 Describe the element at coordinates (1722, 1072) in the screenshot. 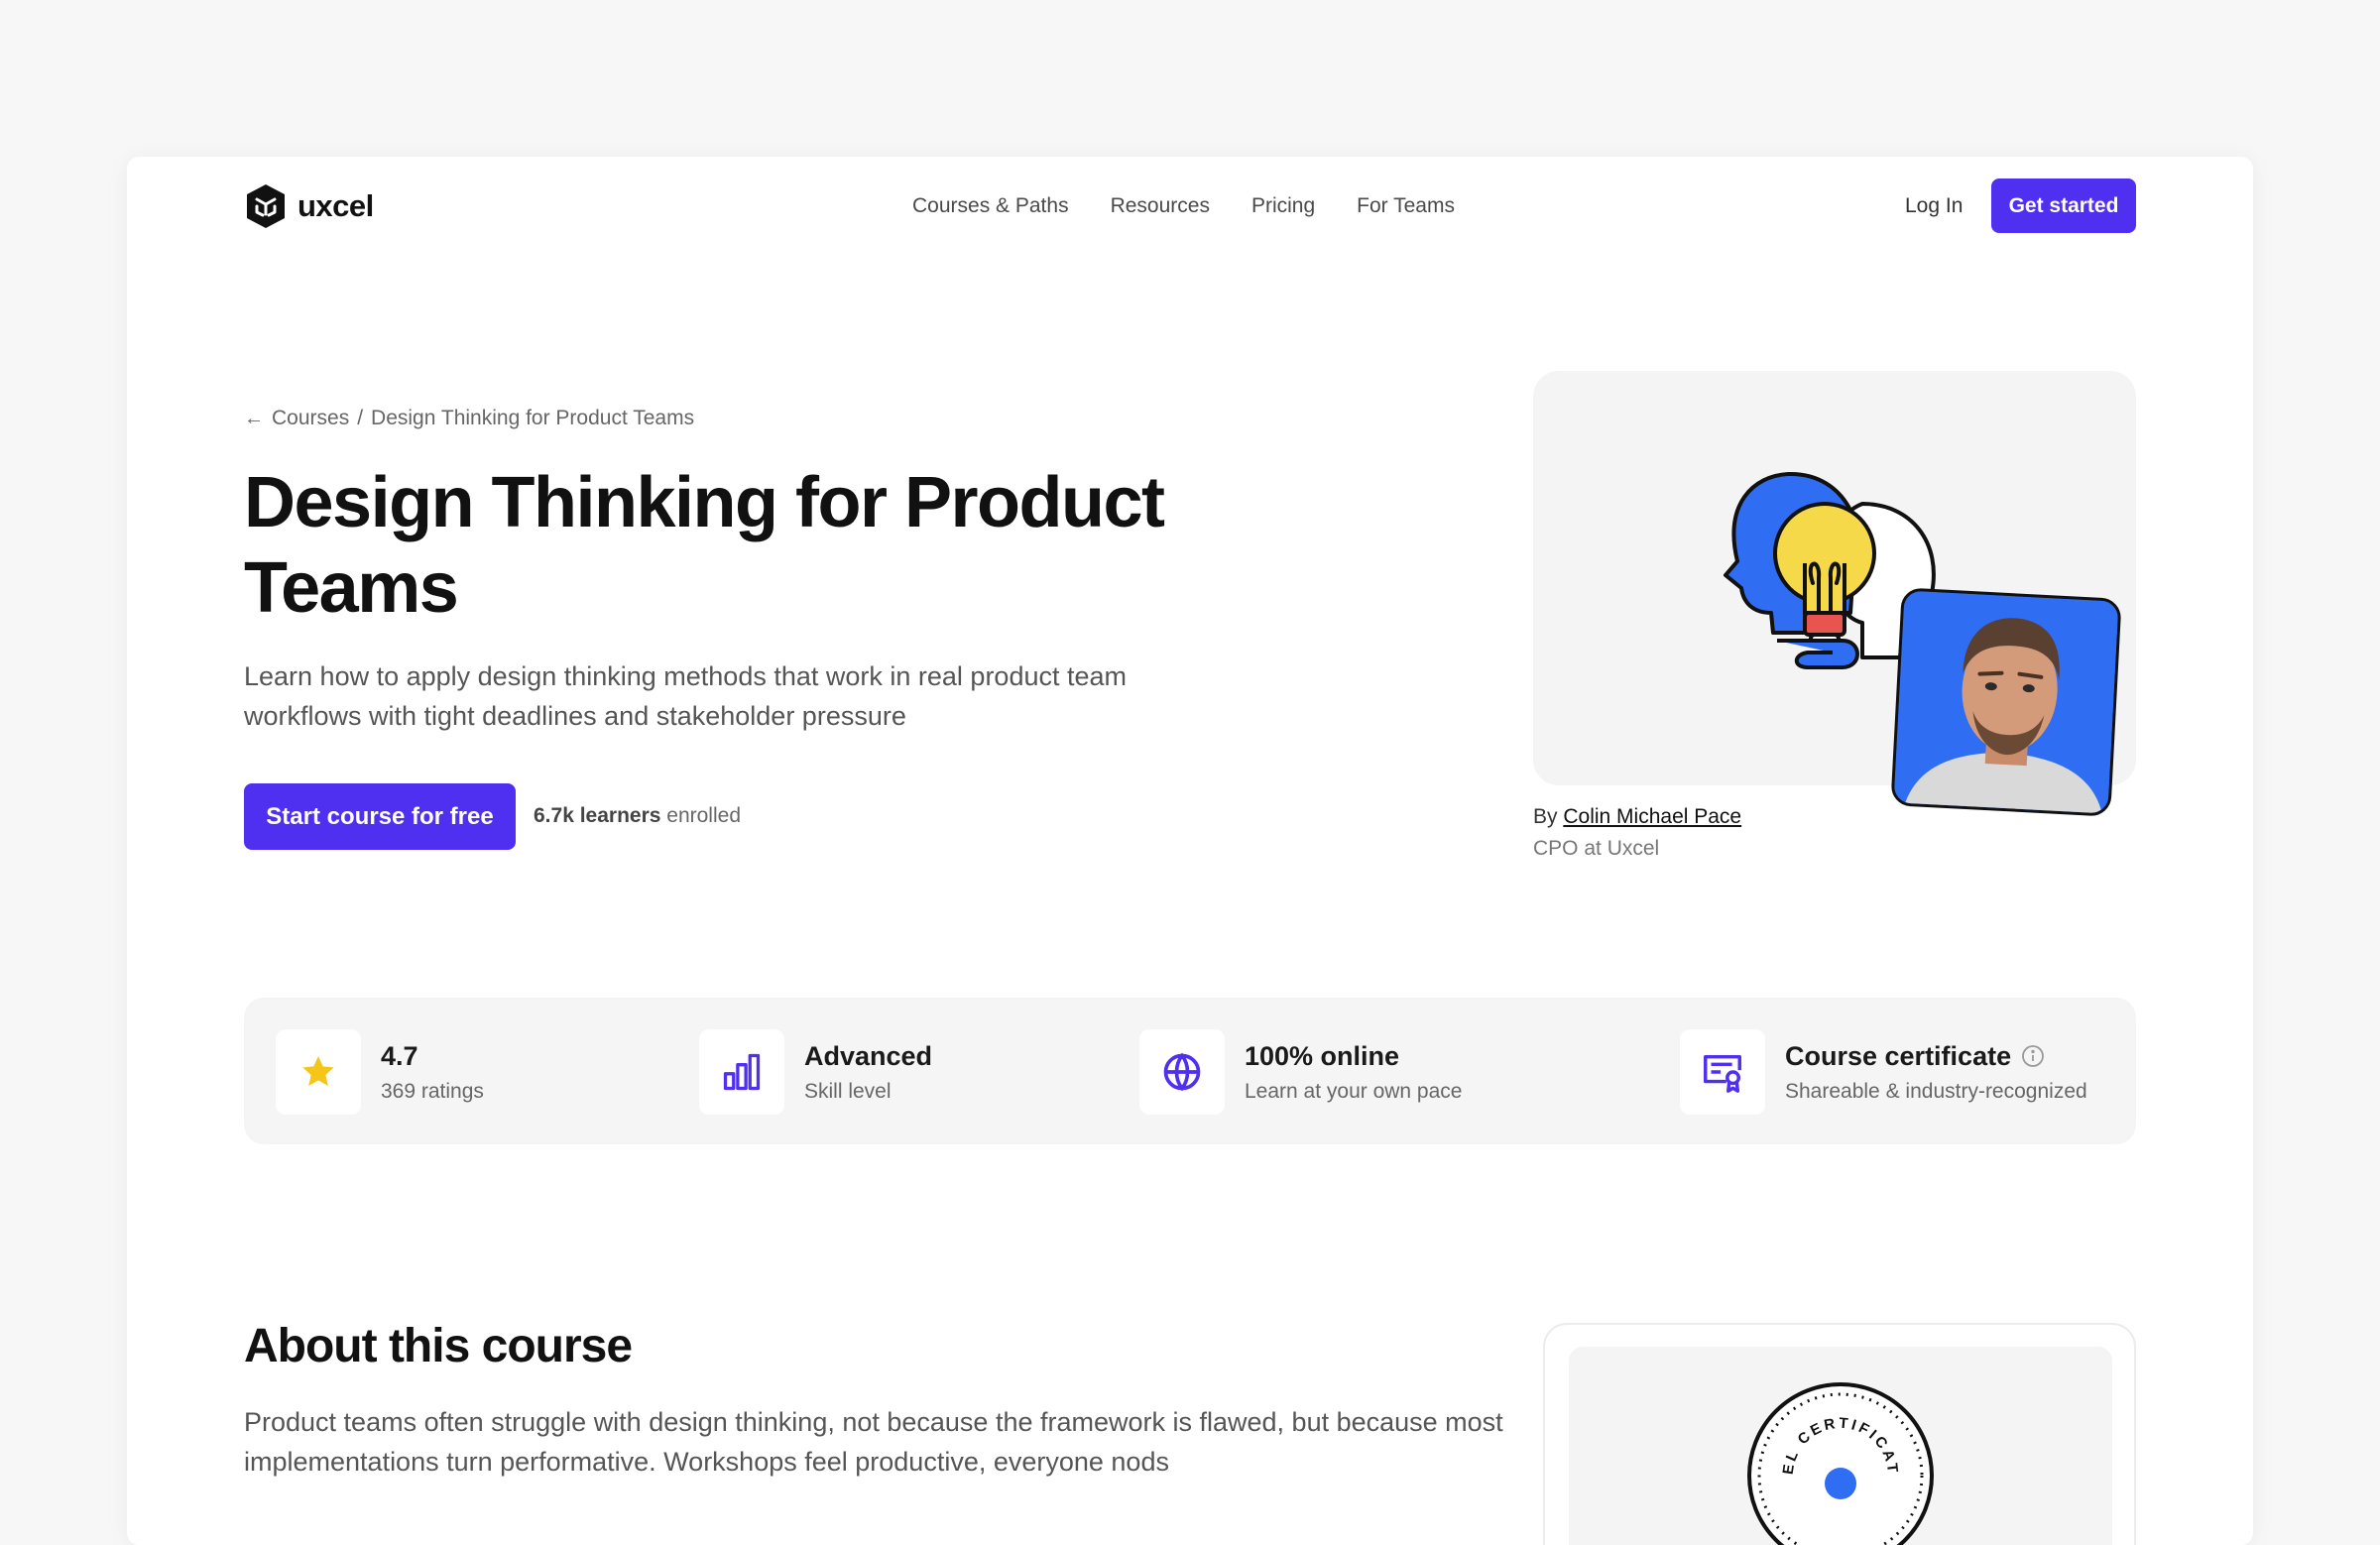

I see `certificate-icon` at that location.